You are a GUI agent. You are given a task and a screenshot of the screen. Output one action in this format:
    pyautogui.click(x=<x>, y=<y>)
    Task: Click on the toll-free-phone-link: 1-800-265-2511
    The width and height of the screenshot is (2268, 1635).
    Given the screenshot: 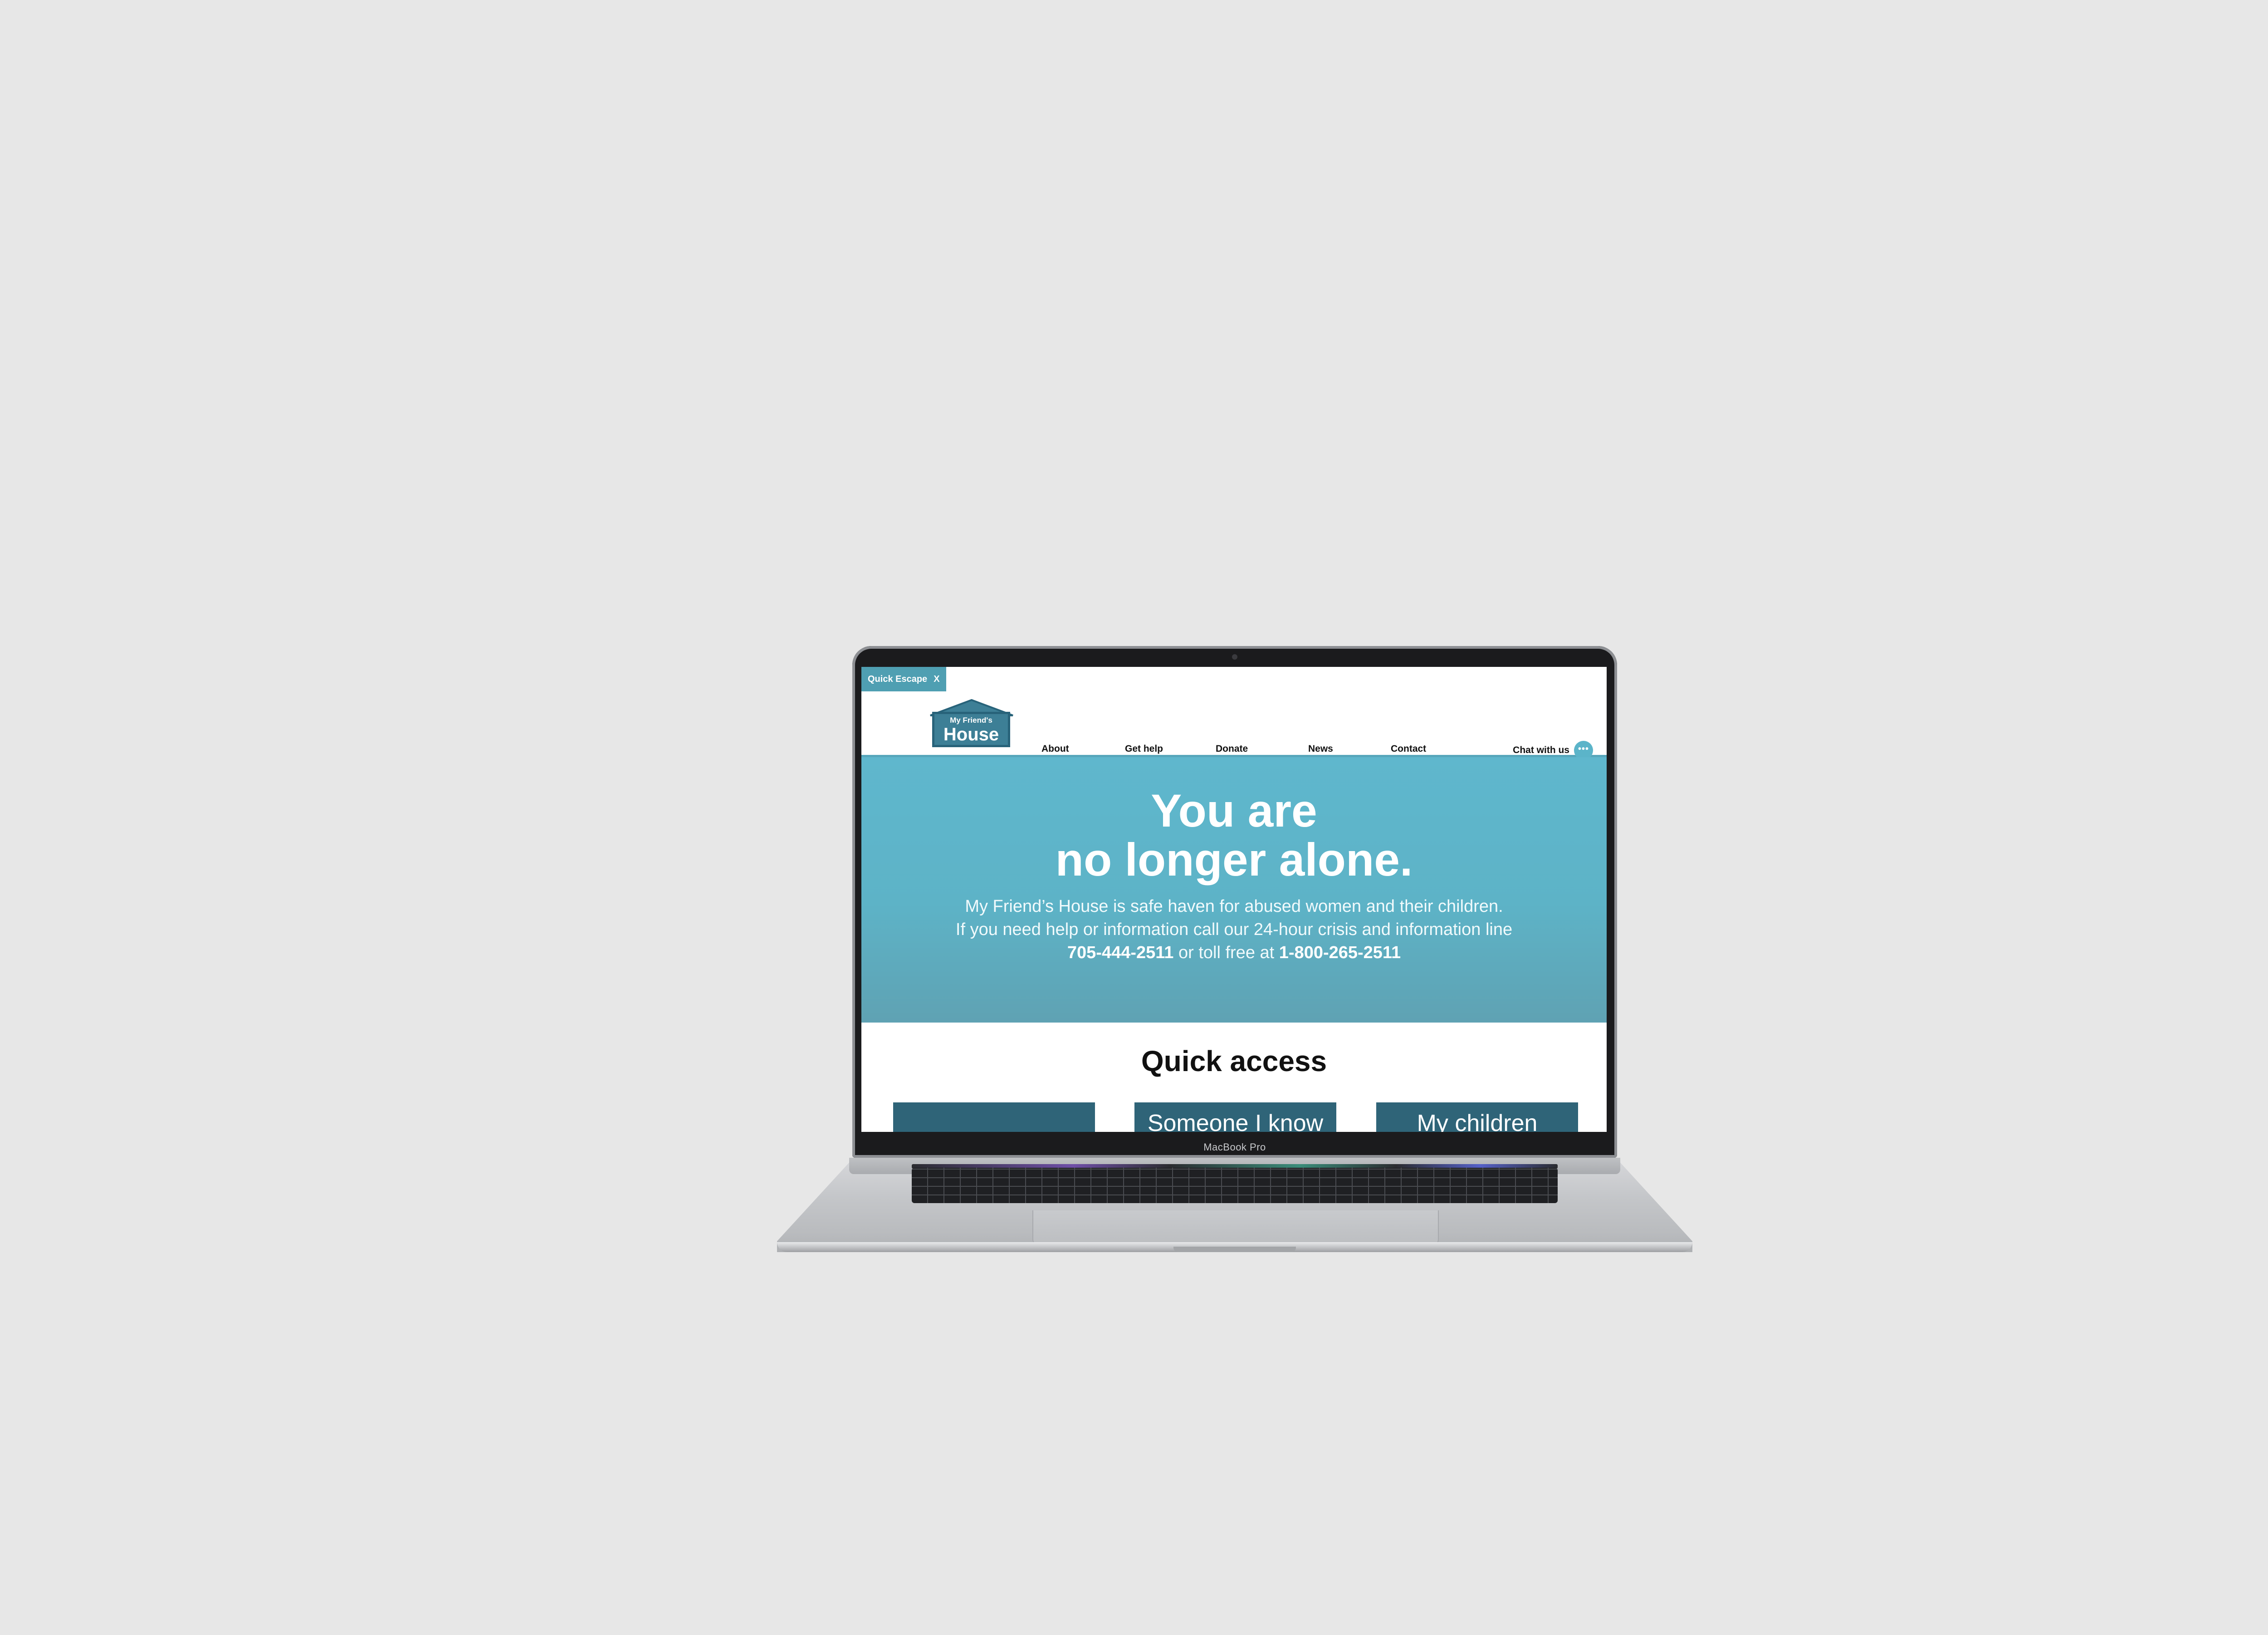 What is the action you would take?
    pyautogui.click(x=1340, y=953)
    